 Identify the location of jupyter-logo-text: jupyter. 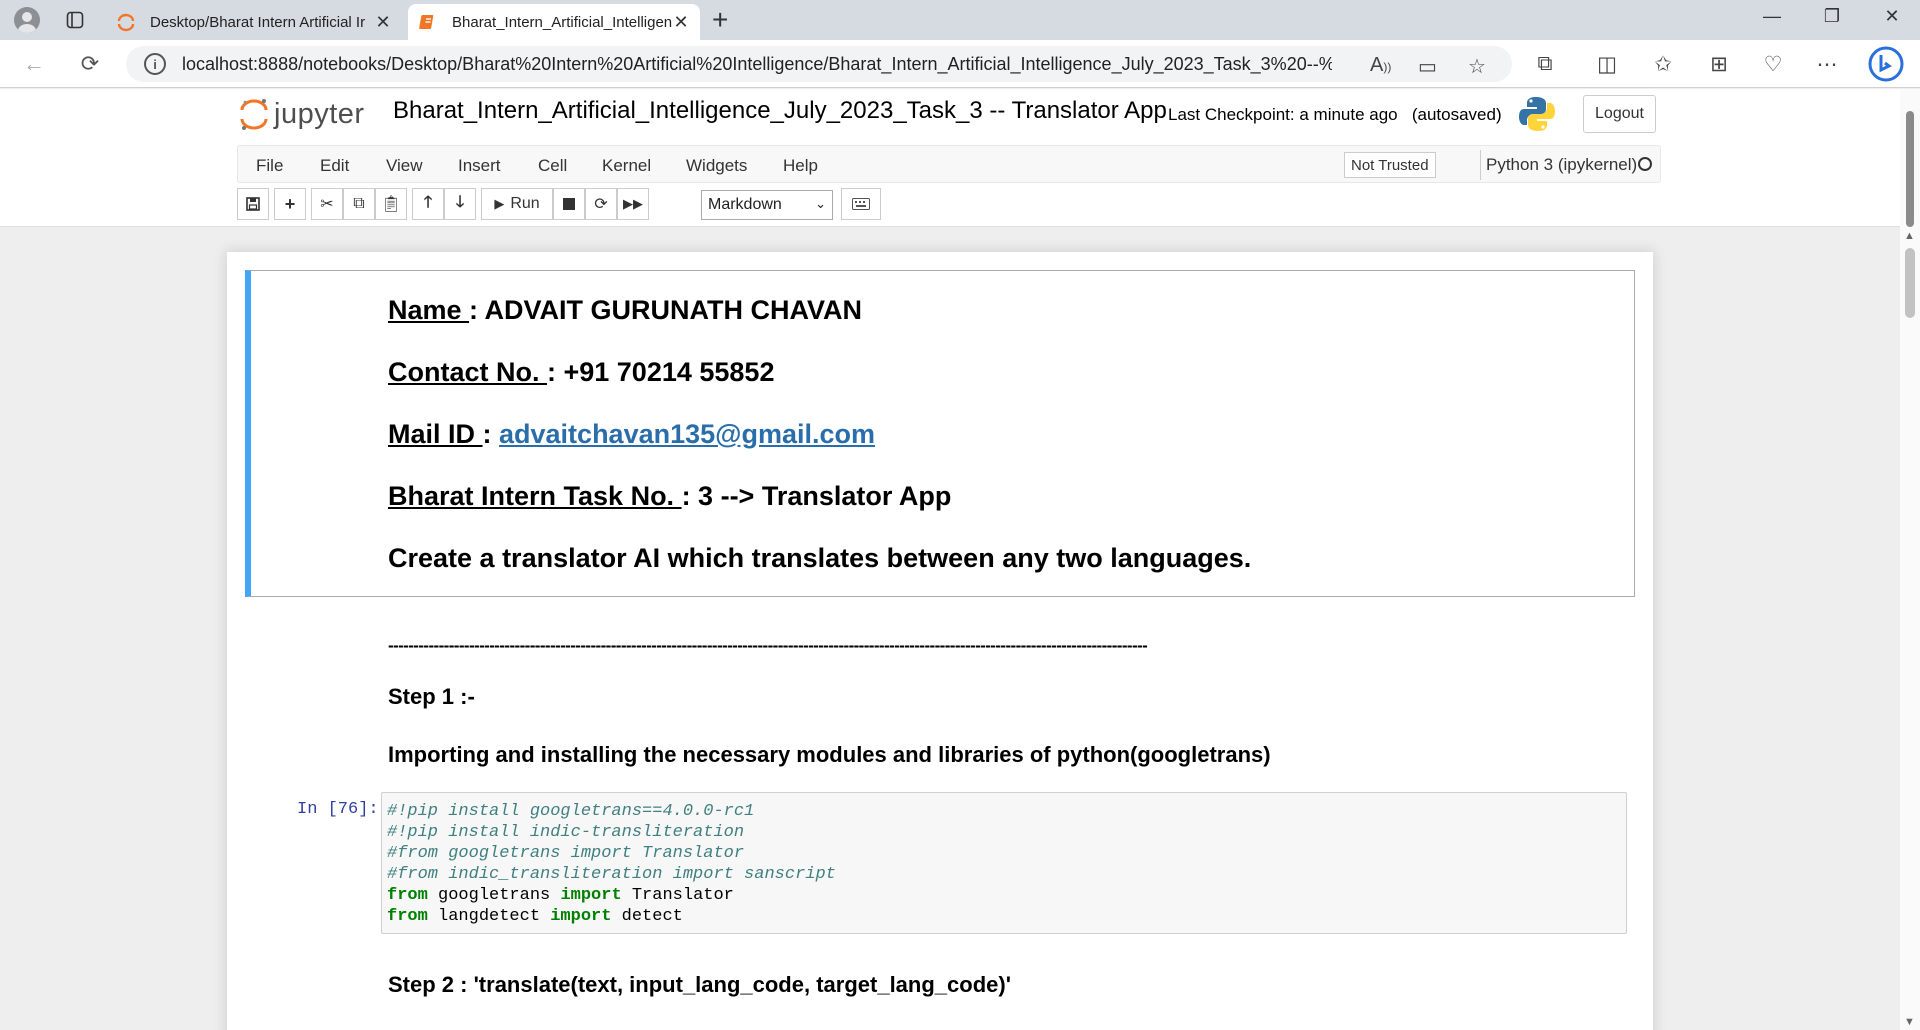
(319, 113).